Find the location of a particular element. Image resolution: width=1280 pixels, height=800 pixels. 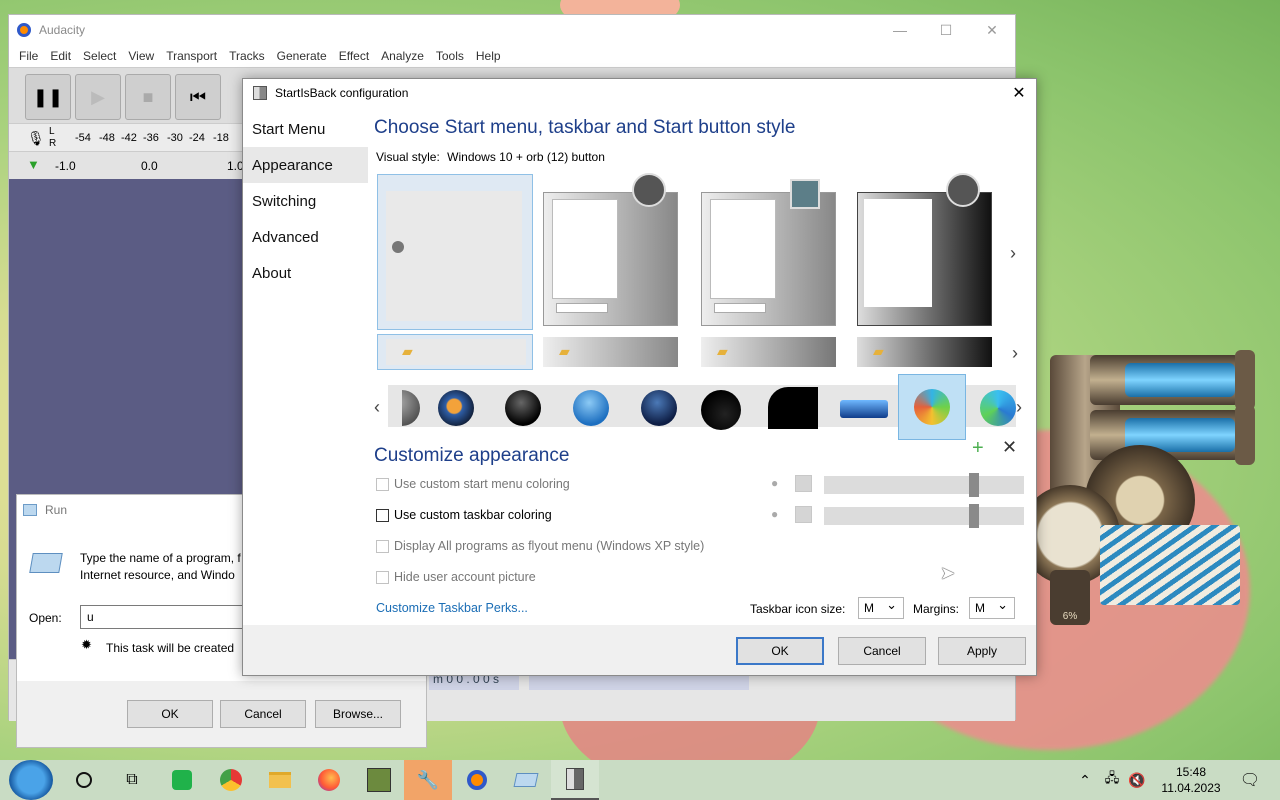

ruler-label: -1.0 is located at coordinates (65, 166).